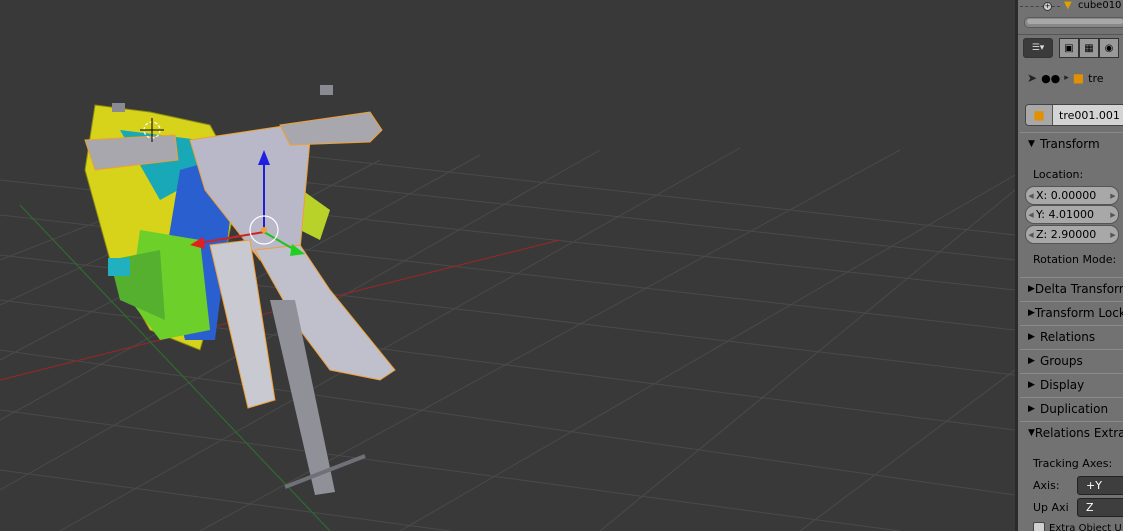  Describe the element at coordinates (1071, 360) in the screenshot. I see `panel-groups: ▶ Groups` at that location.